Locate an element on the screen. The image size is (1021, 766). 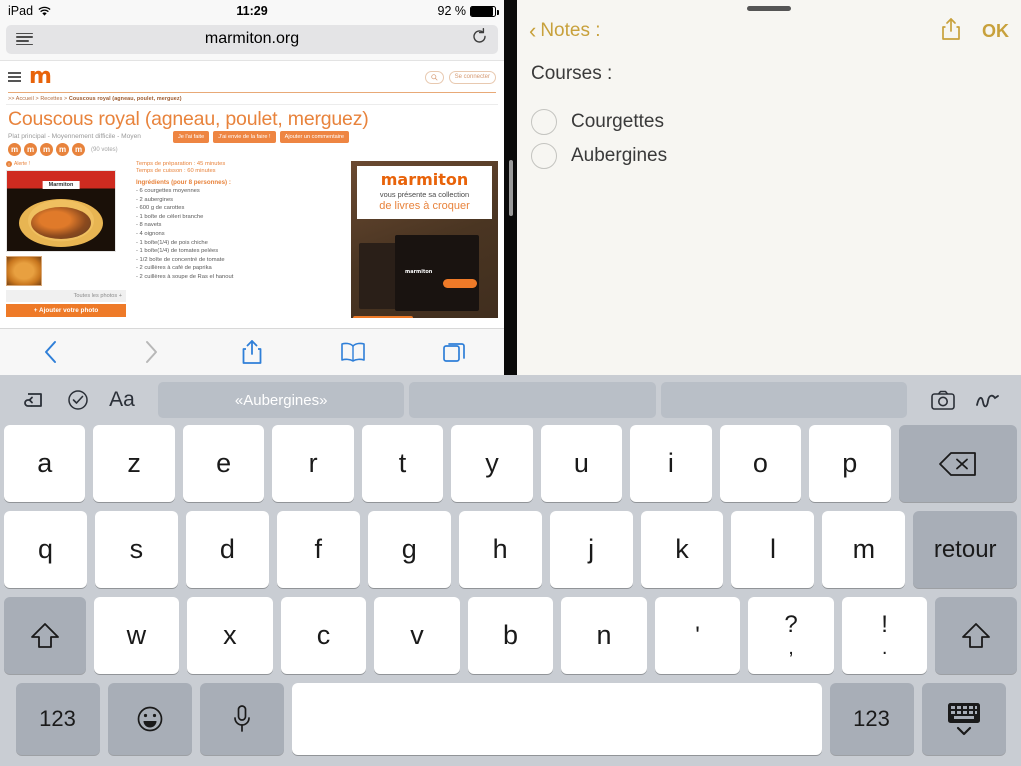
key-y: y is located at coordinates (492, 463).